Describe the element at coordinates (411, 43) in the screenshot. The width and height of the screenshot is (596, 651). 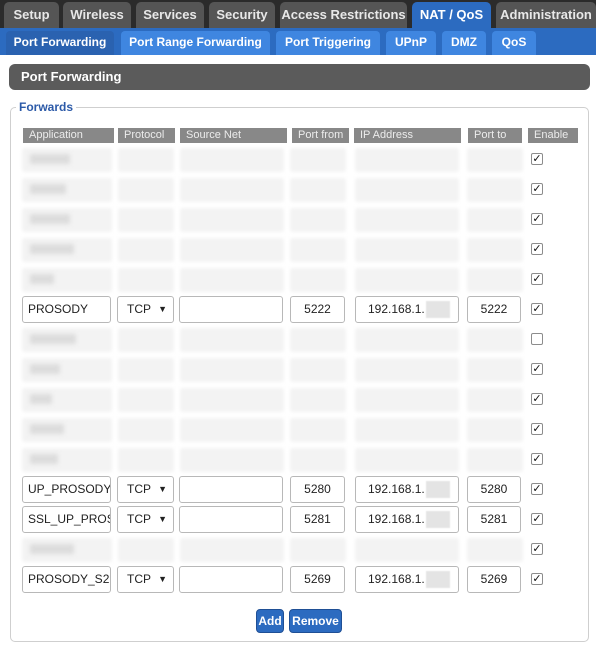
I see `subtab-upnp: UPnP` at that location.